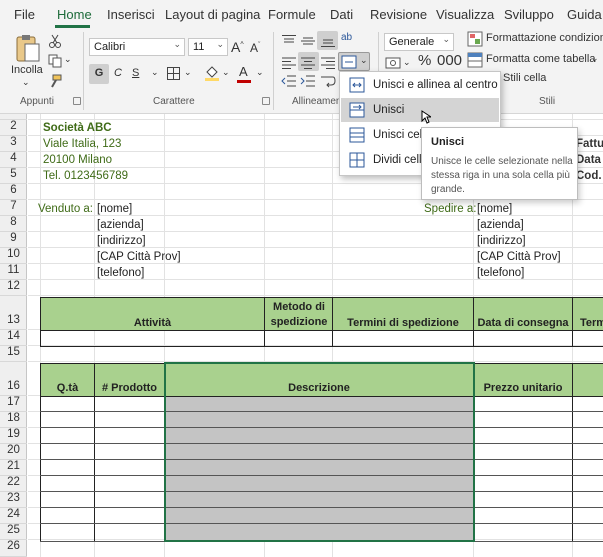 Image resolution: width=603 pixels, height=557 pixels. What do you see at coordinates (529, 14) in the screenshot?
I see `tab-sviluppo: Sviluppo` at bounding box center [529, 14].